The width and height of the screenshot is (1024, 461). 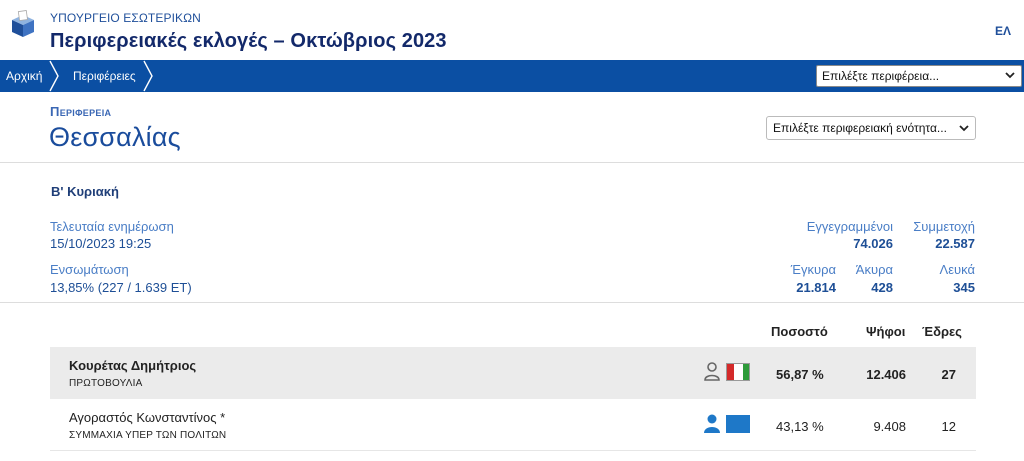 I want to click on language-switch: ΕΛ, so click(x=1003, y=31).